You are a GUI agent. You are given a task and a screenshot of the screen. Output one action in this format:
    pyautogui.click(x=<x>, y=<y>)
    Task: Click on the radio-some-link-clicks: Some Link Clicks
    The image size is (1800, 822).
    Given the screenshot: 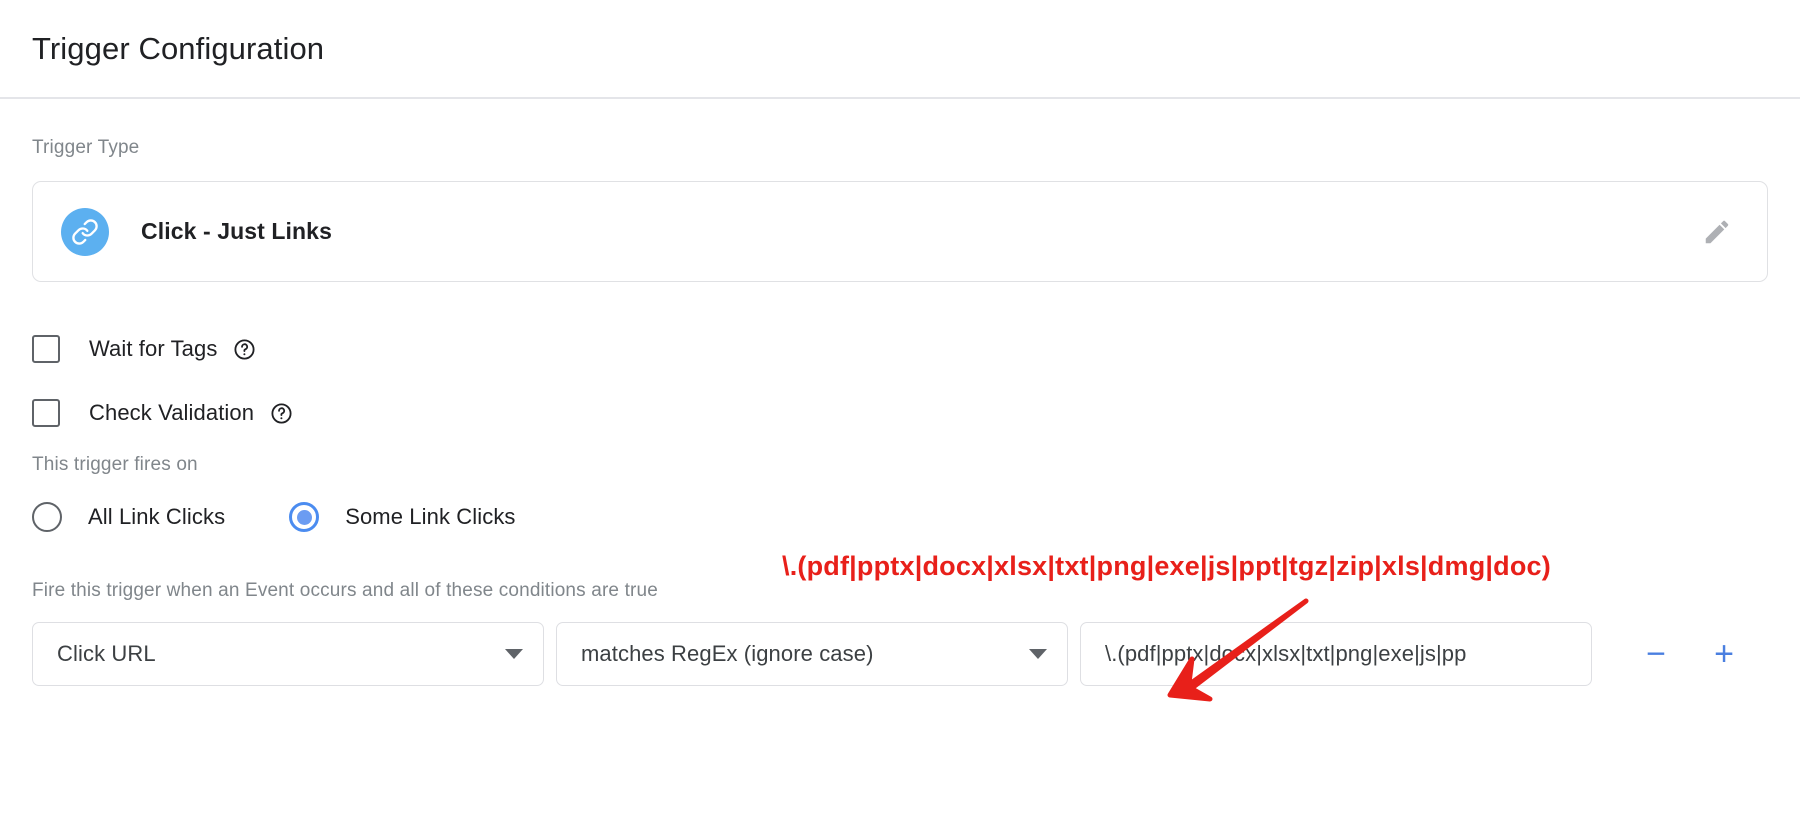 What is the action you would take?
    pyautogui.click(x=402, y=517)
    